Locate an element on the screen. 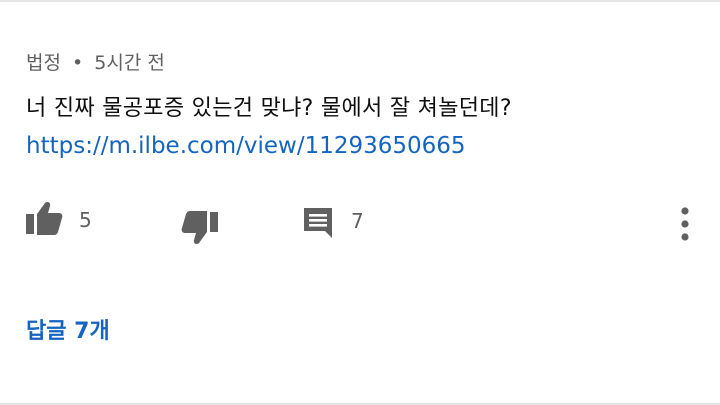 The image size is (720, 405). reply-button is located at coordinates (318, 222).